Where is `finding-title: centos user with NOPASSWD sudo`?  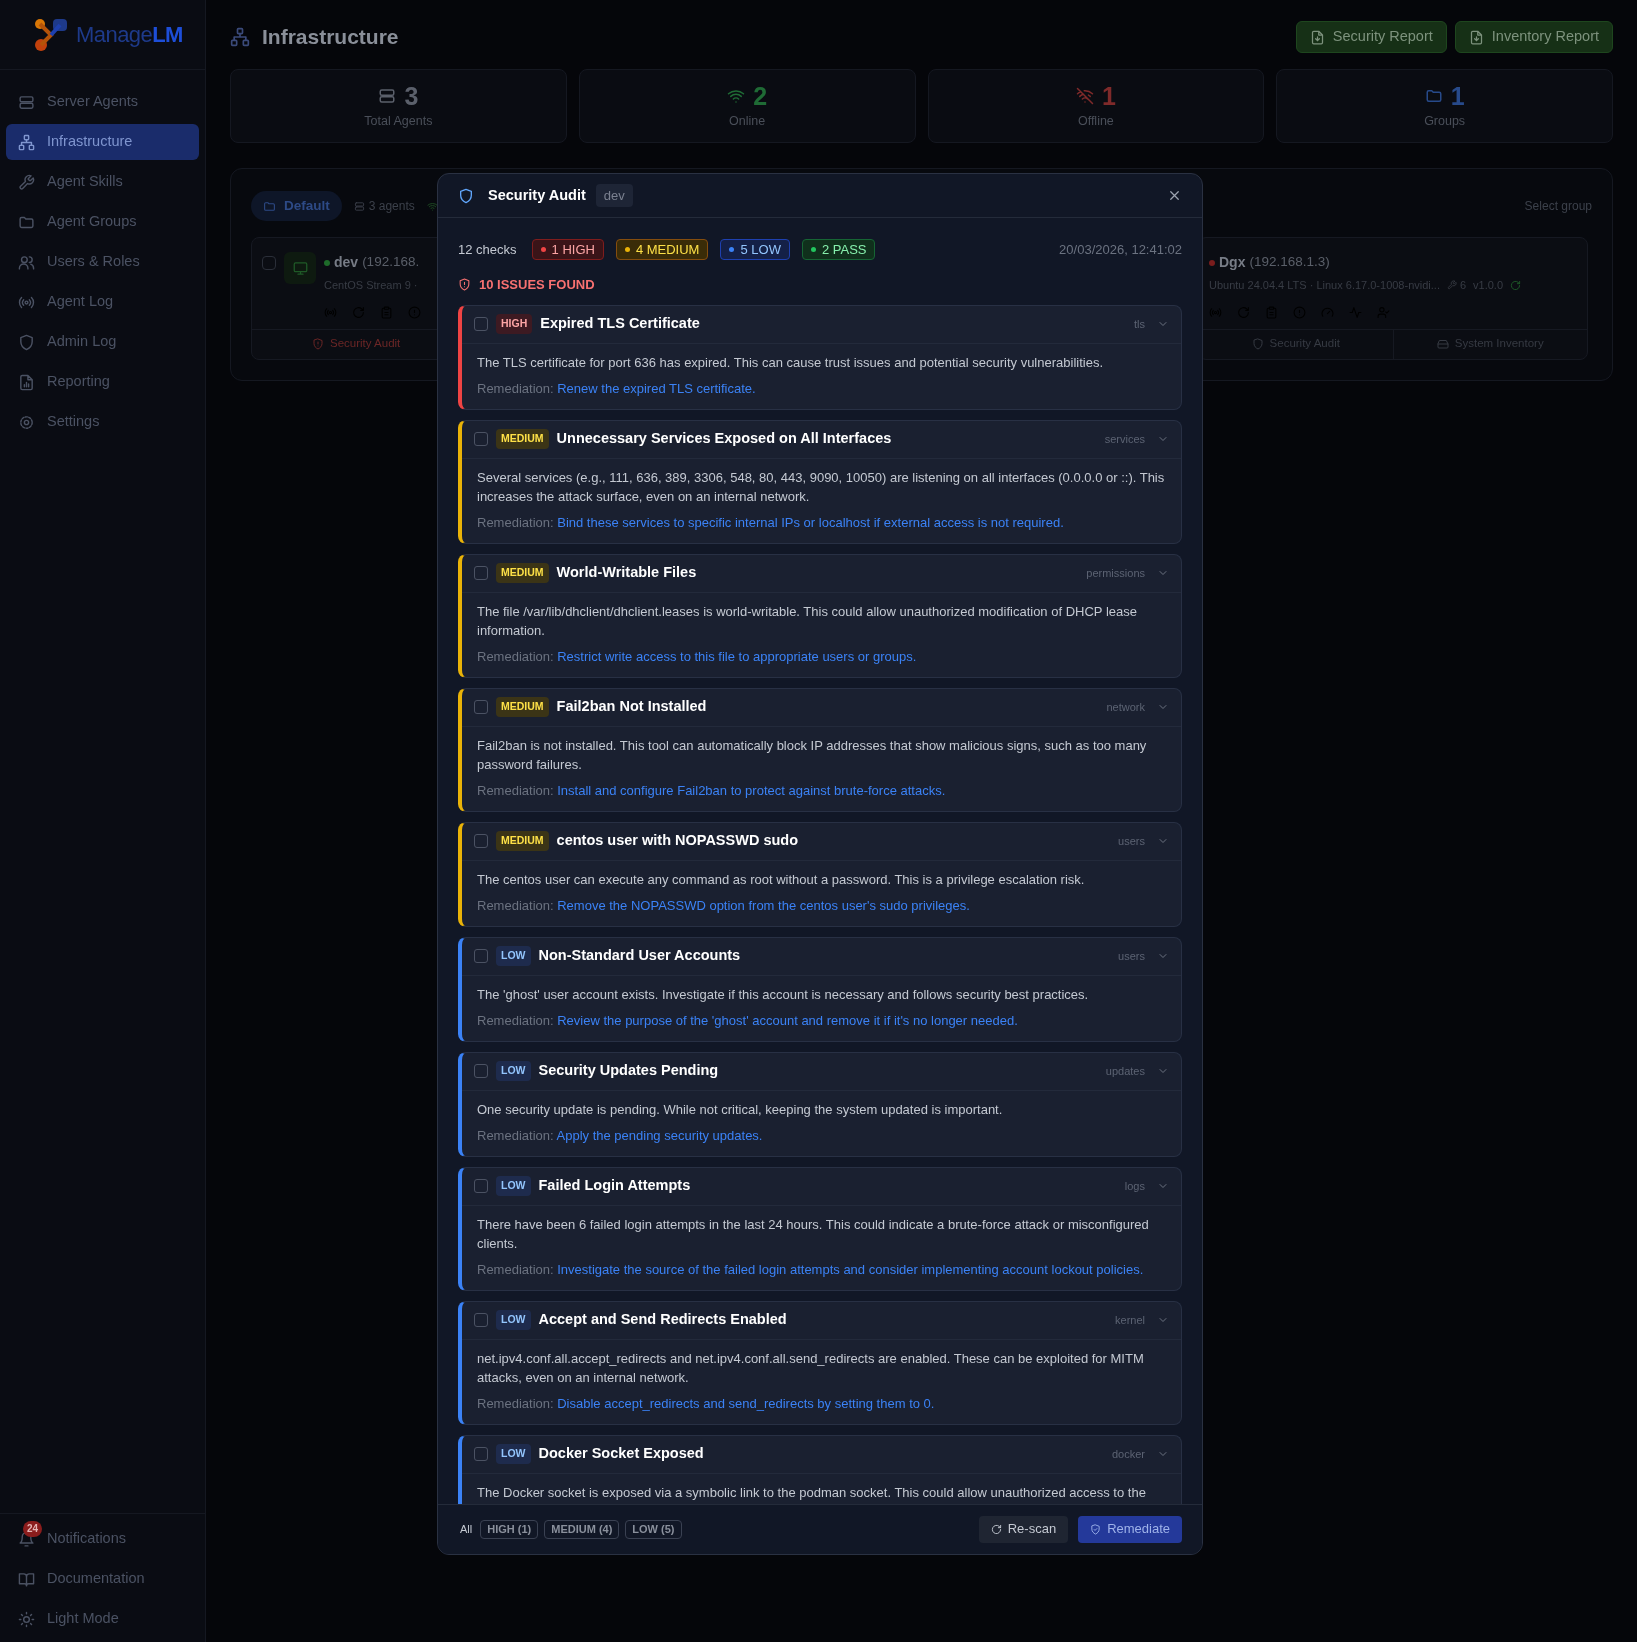 finding-title: centos user with NOPASSWD sudo is located at coordinates (677, 841).